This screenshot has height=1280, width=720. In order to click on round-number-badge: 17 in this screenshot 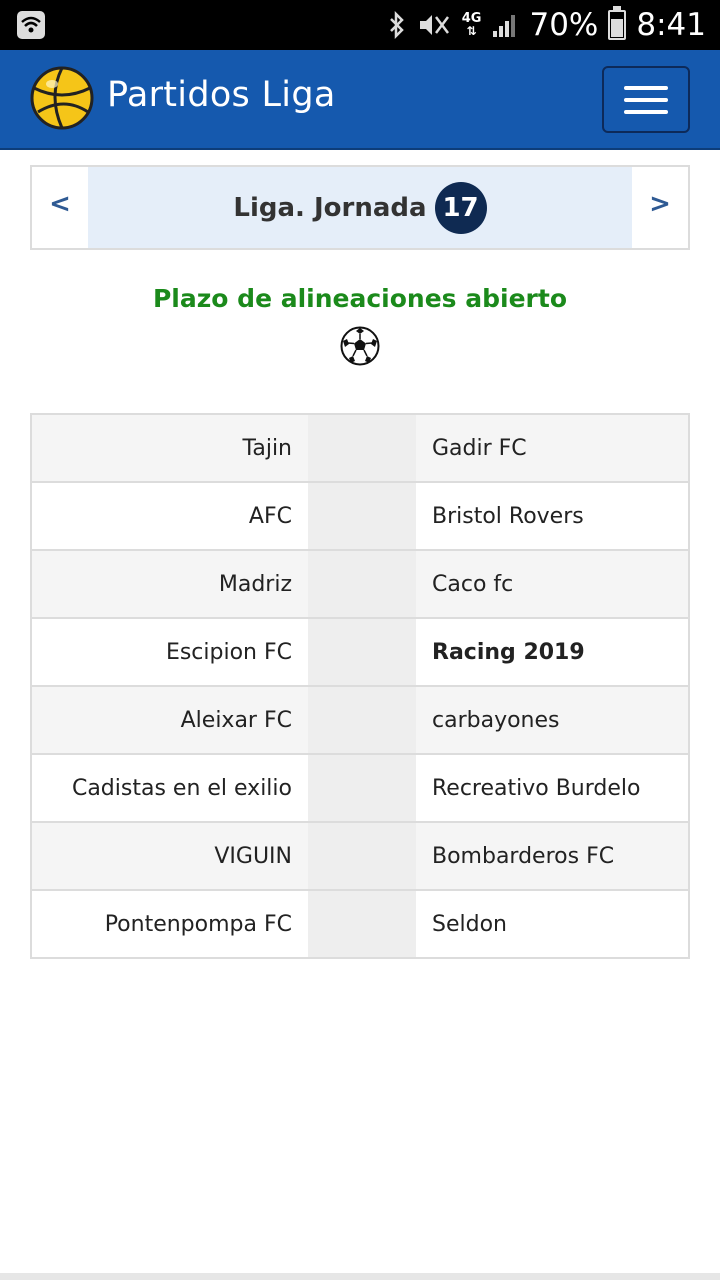, I will do `click(460, 207)`.